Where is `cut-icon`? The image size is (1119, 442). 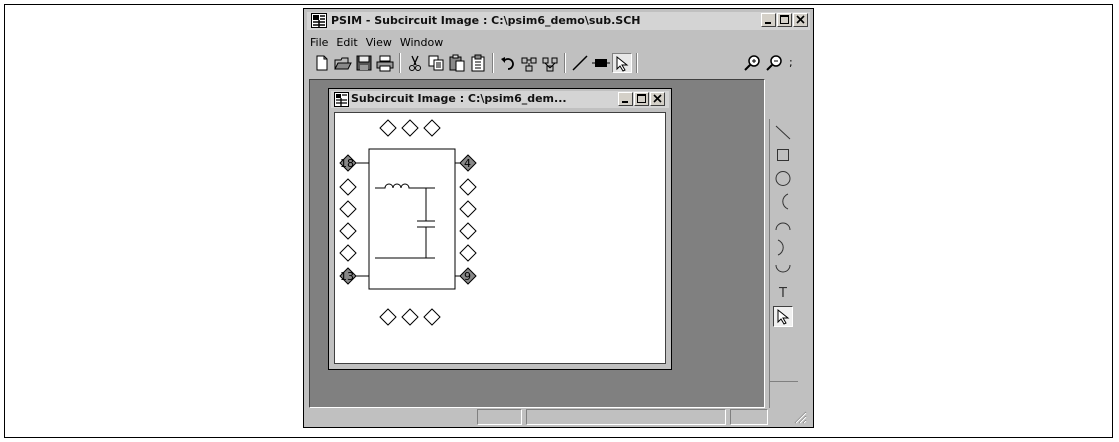 cut-icon is located at coordinates (415, 63).